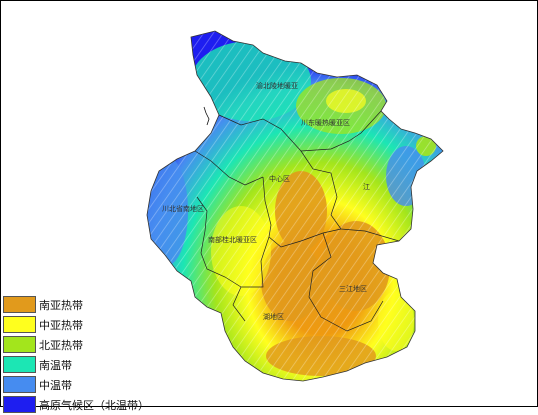 This screenshot has height=415, width=538. I want to click on region-label-6: 南部桂北暖亚区, so click(232, 239).